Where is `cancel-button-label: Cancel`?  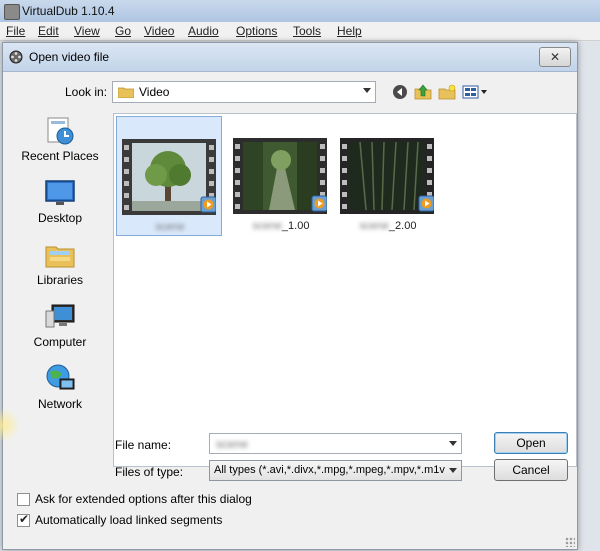 cancel-button-label: Cancel is located at coordinates (531, 470).